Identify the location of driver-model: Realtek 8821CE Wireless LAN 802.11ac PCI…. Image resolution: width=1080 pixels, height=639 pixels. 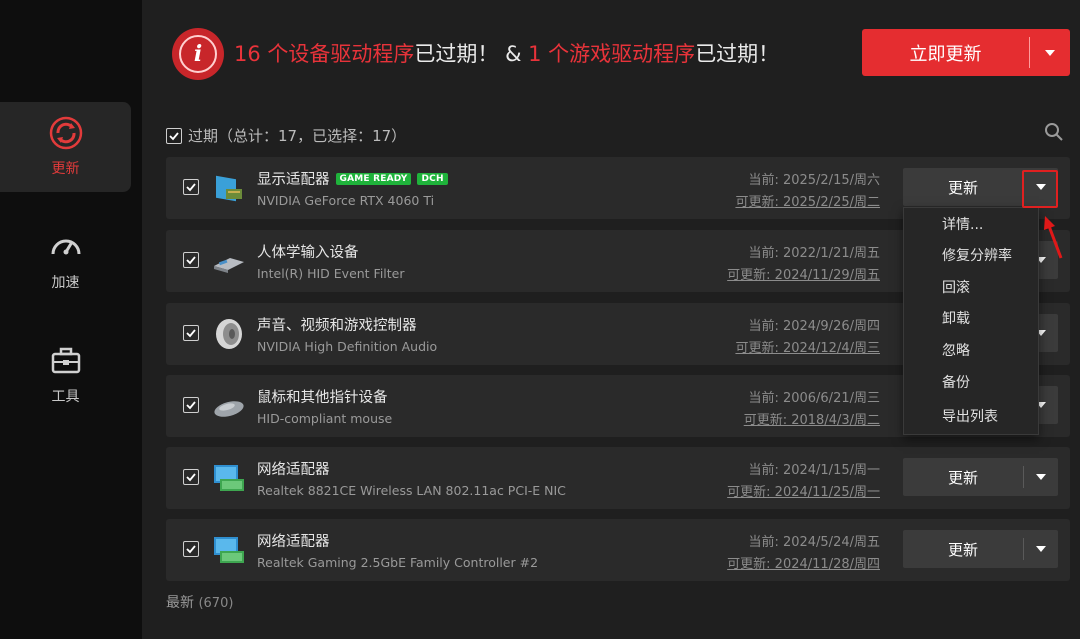
(411, 490).